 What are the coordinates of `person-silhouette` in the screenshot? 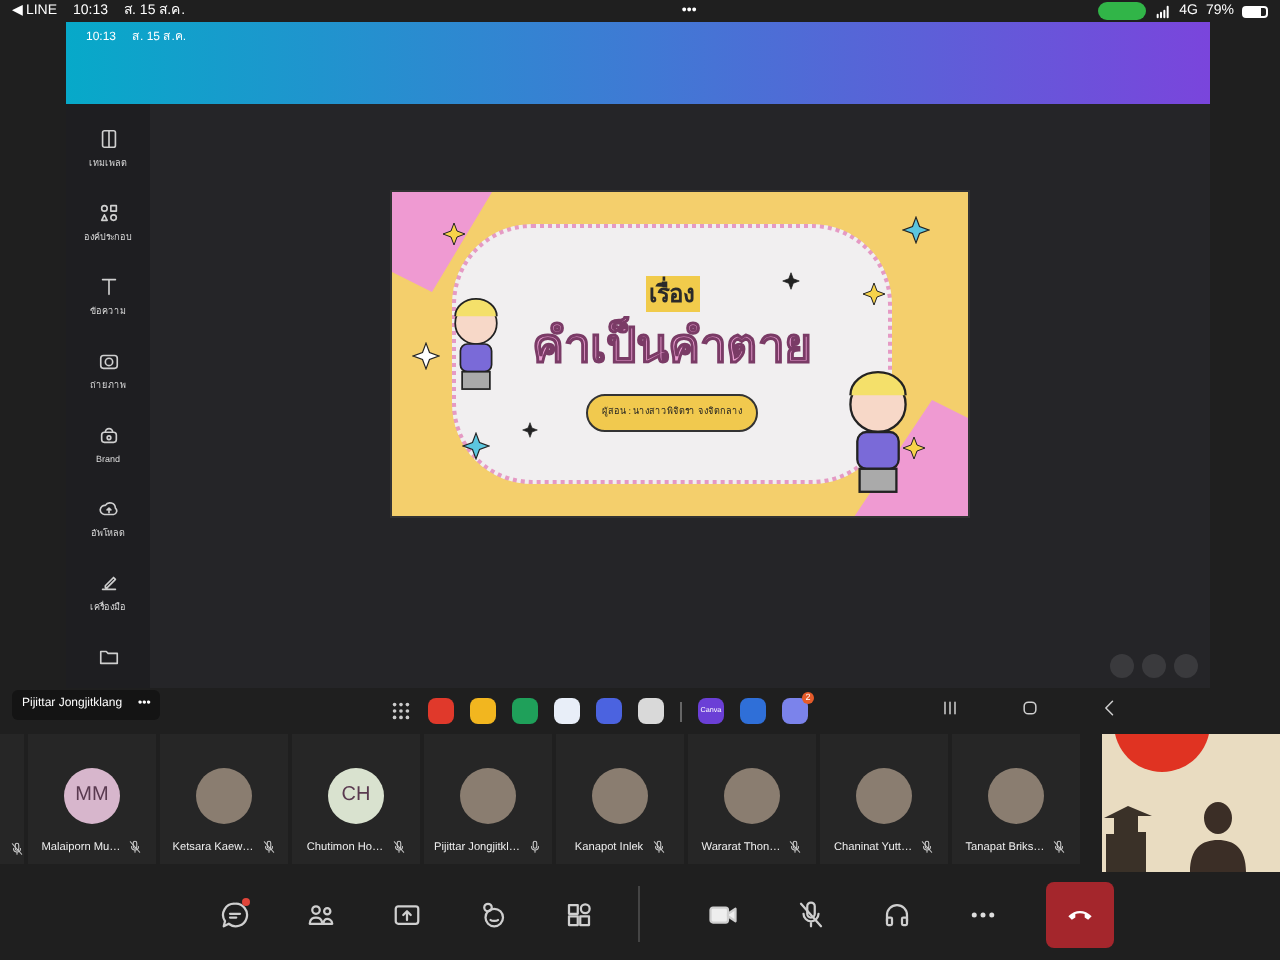 It's located at (1218, 837).